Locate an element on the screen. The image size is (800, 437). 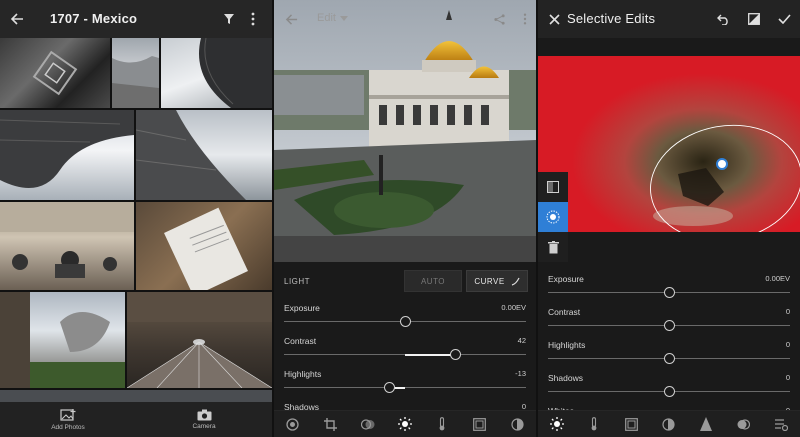
presets-icon is located at coordinates (293, 424).